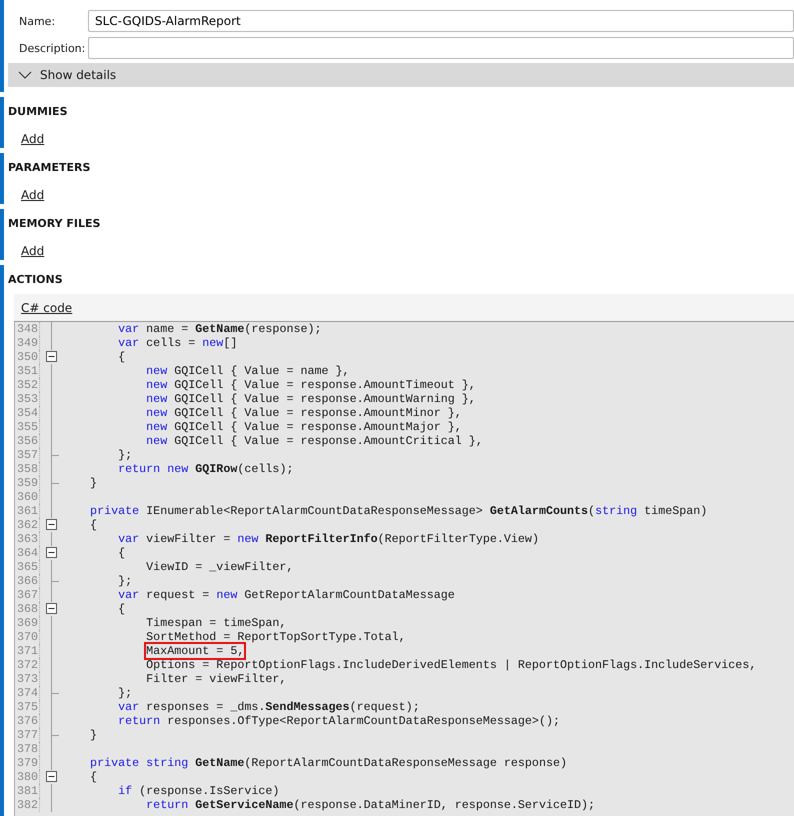 This screenshot has width=794, height=816. I want to click on code-line: private string GetName(ReportAlarmCountDataResponseMessage response), so click(328, 763).